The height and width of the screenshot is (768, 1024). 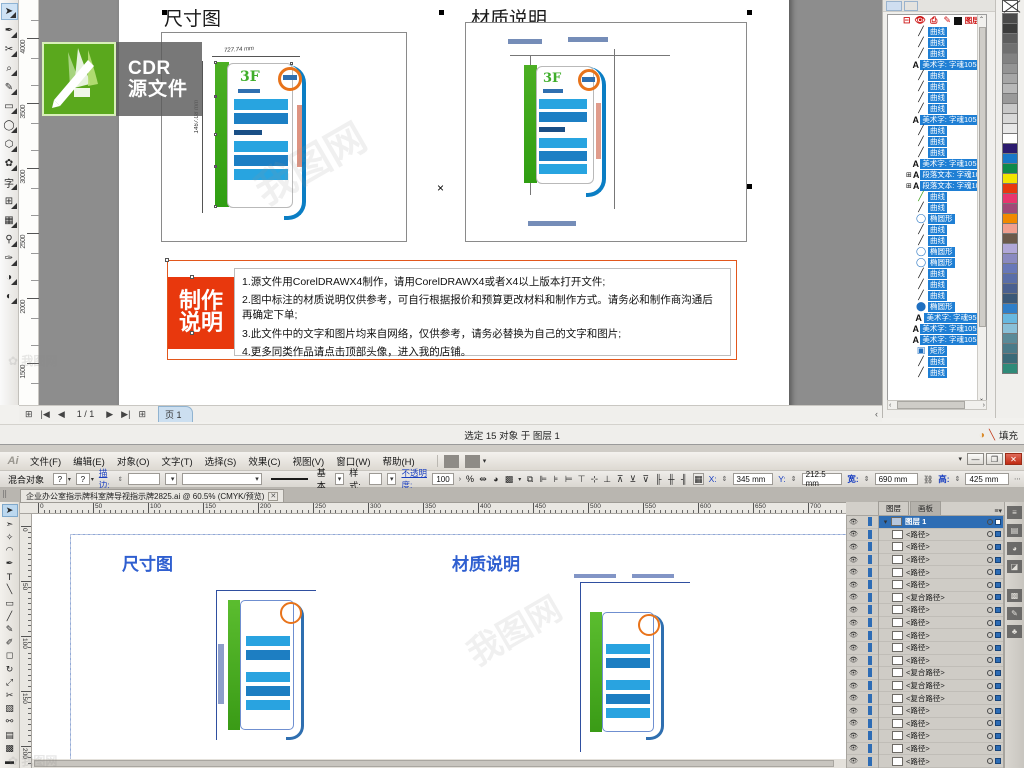 I want to click on layer-root-row: ▾ 图层 1, so click(x=941, y=522).